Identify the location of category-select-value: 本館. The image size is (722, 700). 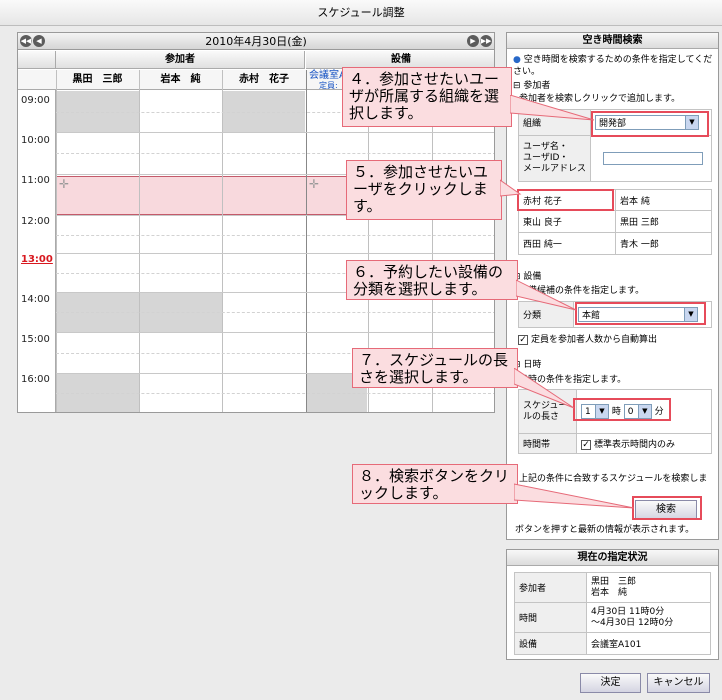
(591, 316).